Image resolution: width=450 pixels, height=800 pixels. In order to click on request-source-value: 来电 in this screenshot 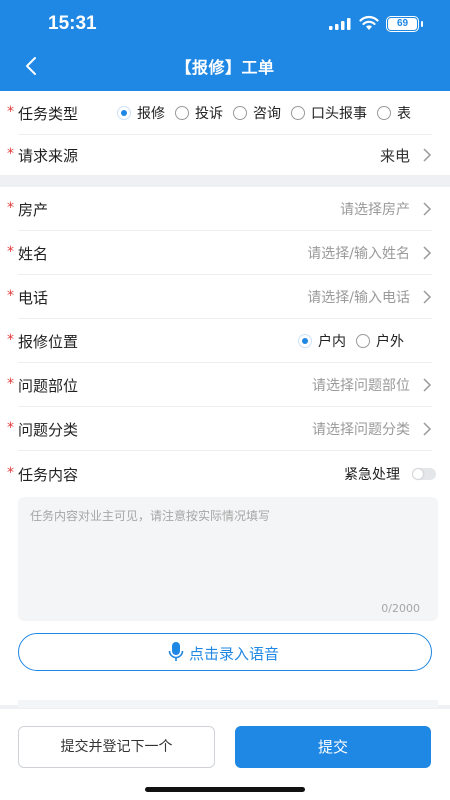, I will do `click(394, 156)`.